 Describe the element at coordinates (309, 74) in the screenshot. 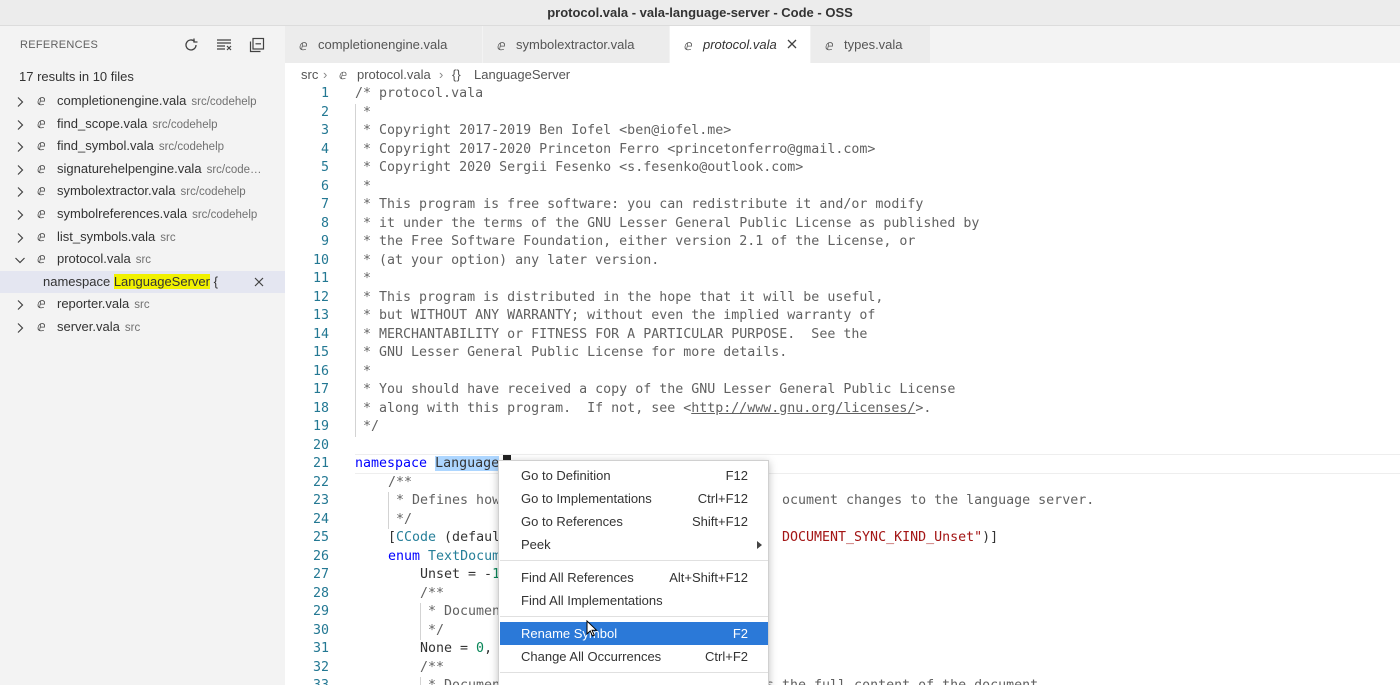

I see `breadcrumb-folder: src` at that location.